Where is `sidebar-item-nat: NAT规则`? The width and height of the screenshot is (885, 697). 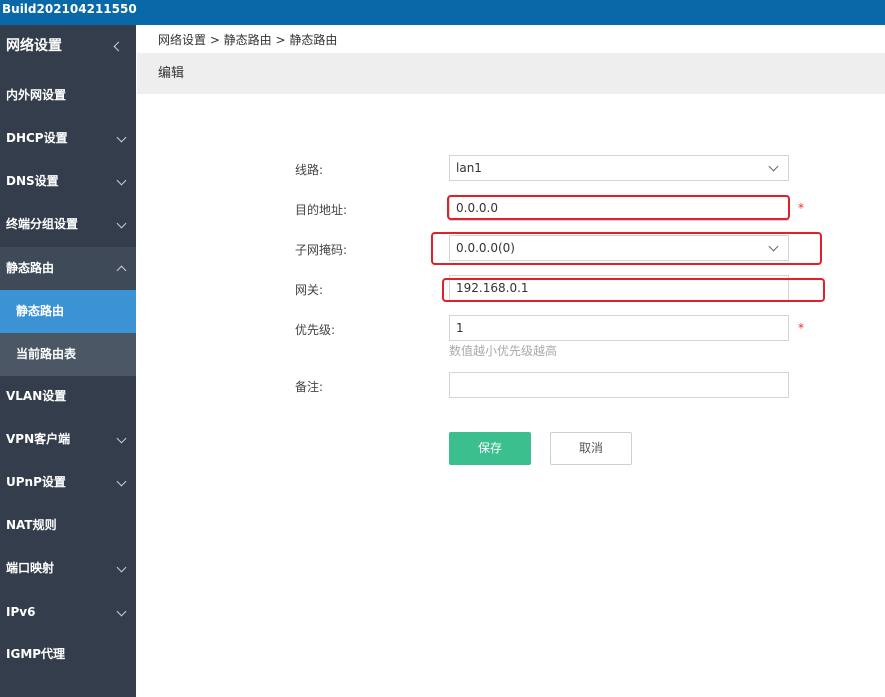 sidebar-item-nat: NAT规则 is located at coordinates (68, 525).